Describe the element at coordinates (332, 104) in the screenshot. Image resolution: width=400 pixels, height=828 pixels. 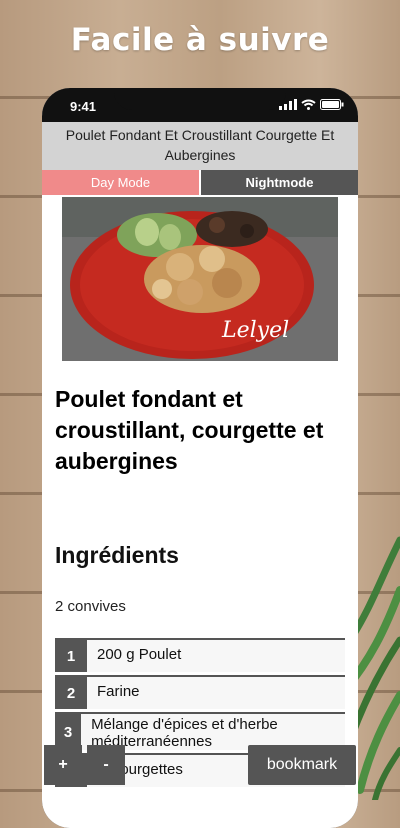
I see `battery-icon` at that location.